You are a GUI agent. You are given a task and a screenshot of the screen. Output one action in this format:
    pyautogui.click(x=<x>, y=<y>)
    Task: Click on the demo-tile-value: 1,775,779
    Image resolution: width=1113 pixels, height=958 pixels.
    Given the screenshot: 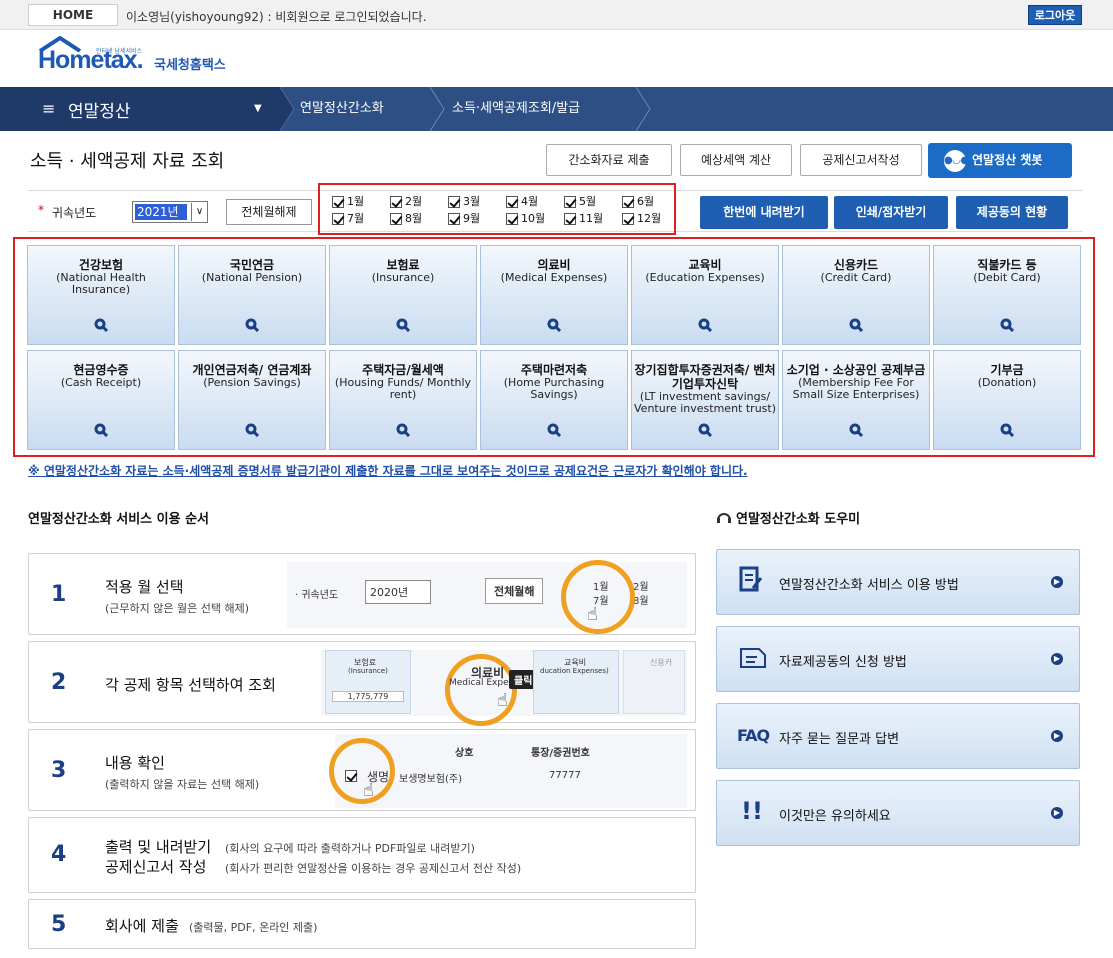 What is the action you would take?
    pyautogui.click(x=368, y=696)
    